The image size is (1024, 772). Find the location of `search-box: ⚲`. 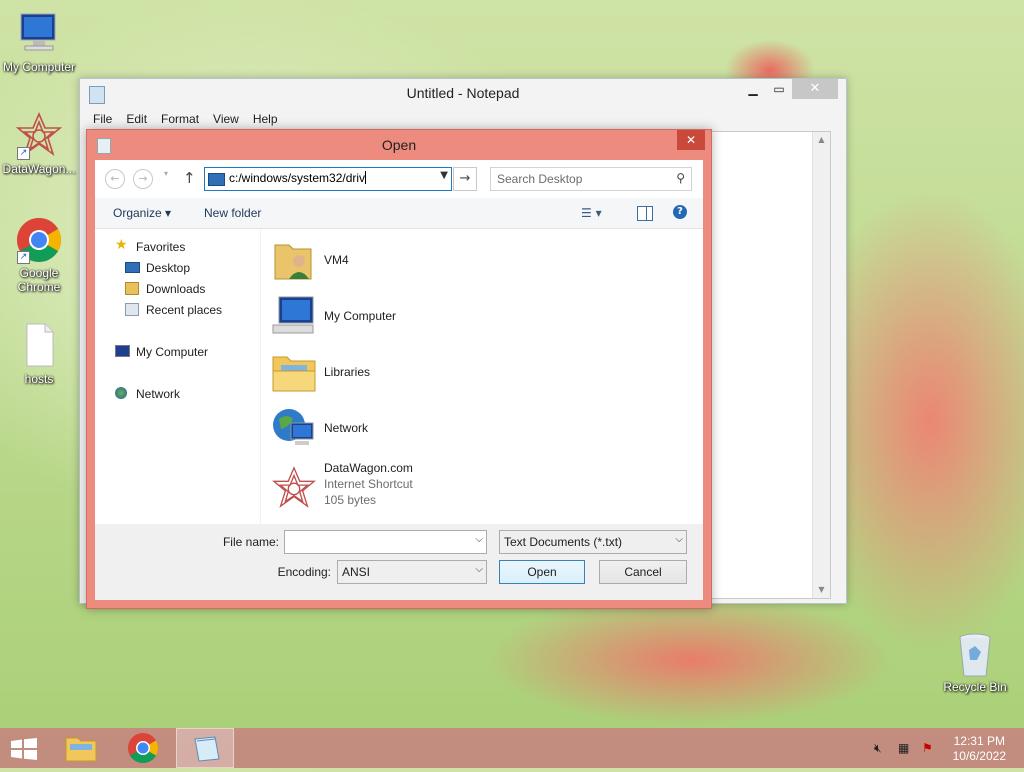

search-box: ⚲ is located at coordinates (591, 179).